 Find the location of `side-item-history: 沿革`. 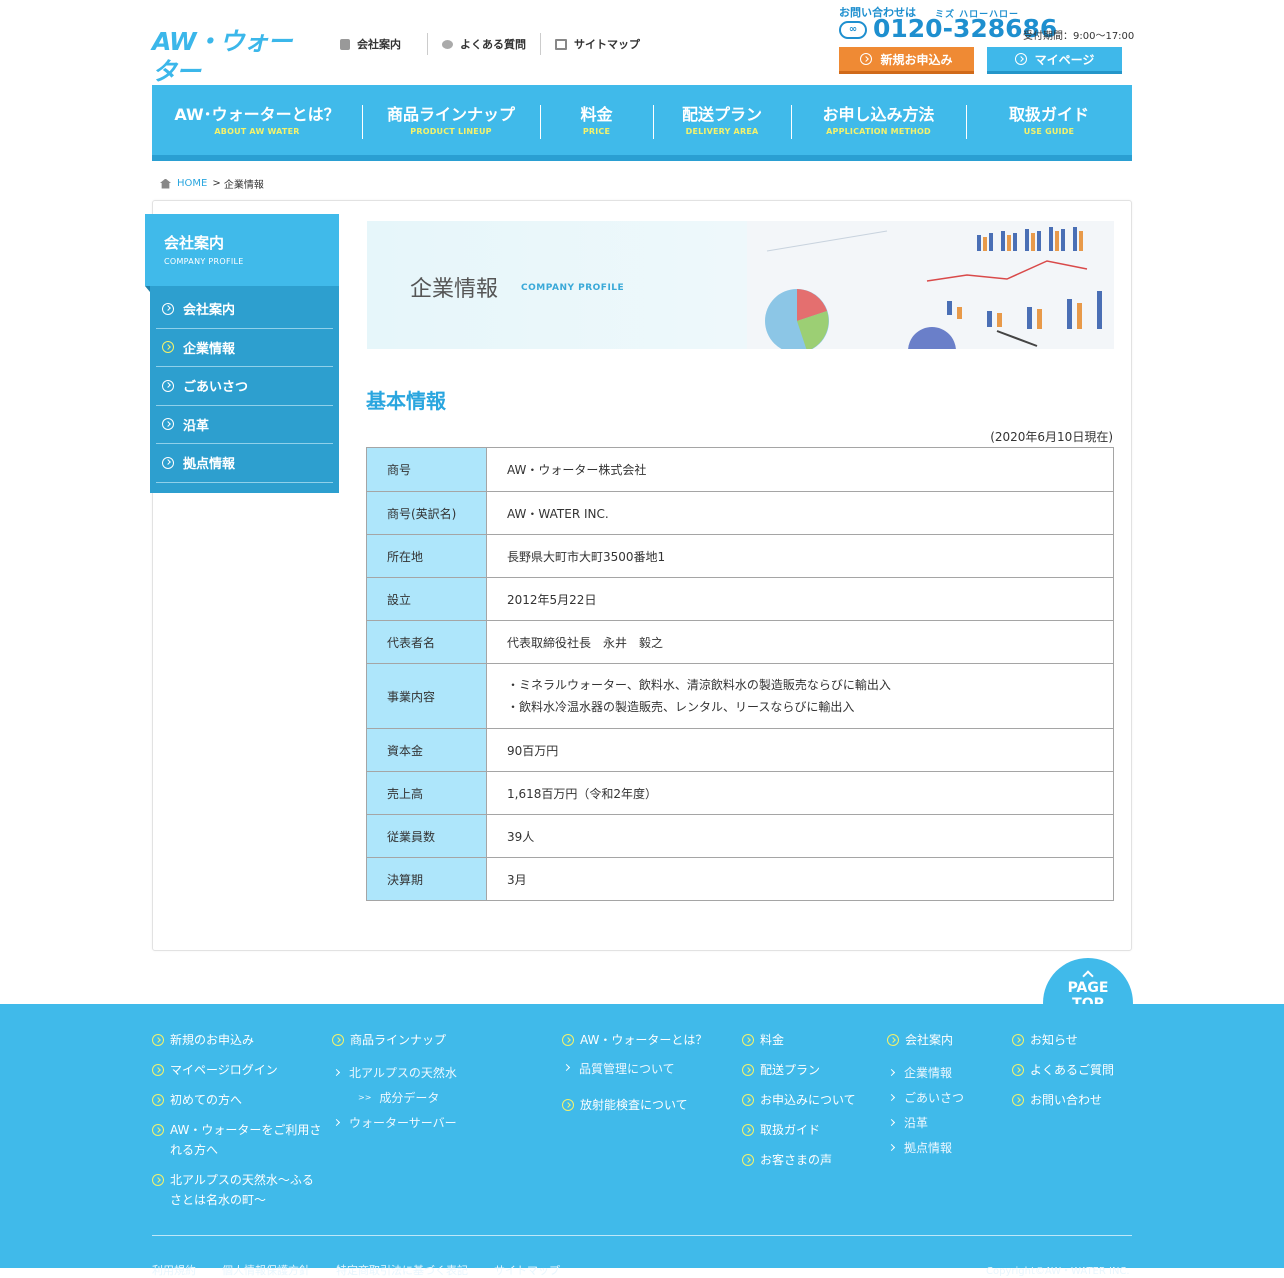

side-item-history: 沿革 is located at coordinates (244, 425).